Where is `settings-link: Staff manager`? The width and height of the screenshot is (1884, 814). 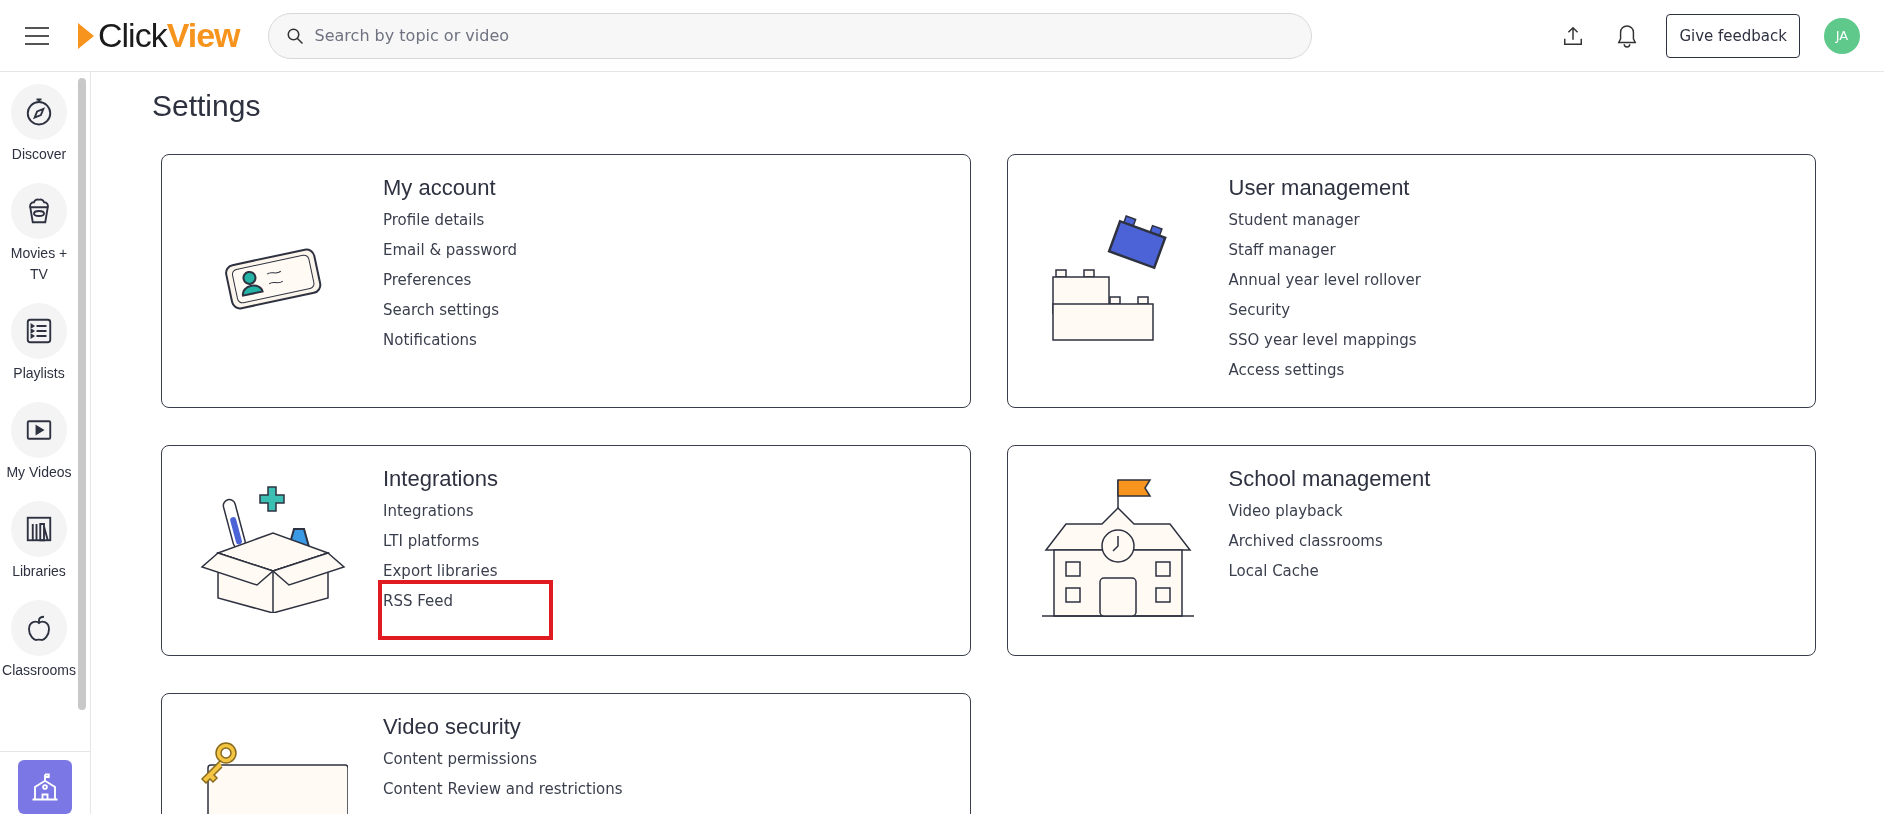 settings-link: Staff manager is located at coordinates (1282, 250).